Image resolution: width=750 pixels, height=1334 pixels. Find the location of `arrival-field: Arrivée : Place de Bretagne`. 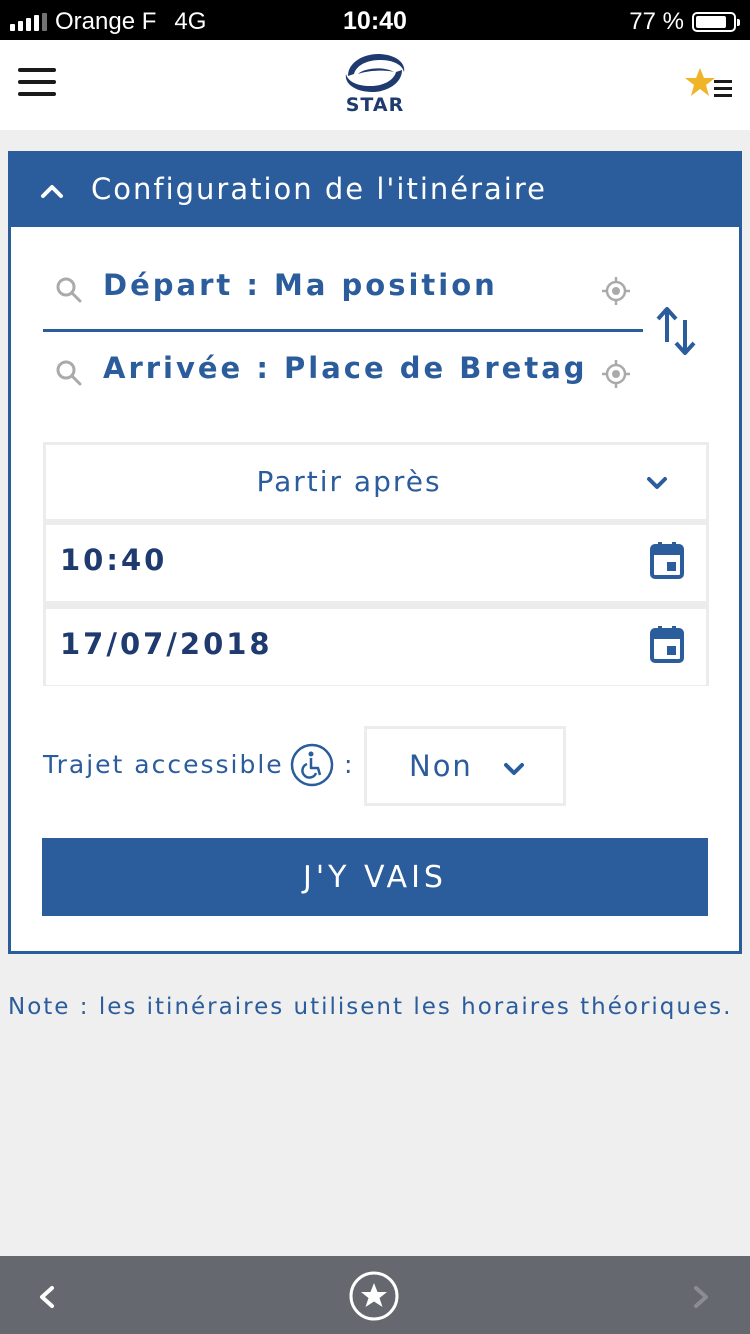

arrival-field: Arrivée : Place de Bretagne is located at coordinates (343, 371).